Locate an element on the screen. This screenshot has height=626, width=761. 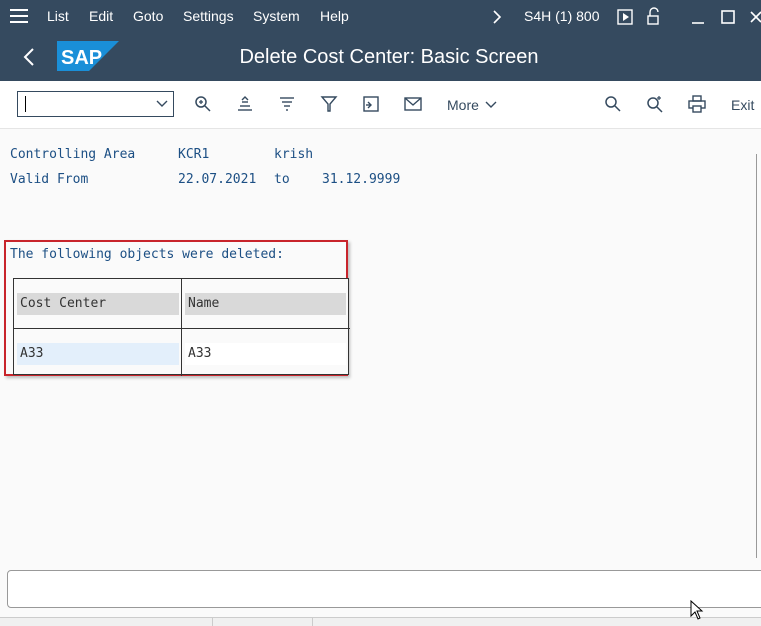
status-bar is located at coordinates (384, 589).